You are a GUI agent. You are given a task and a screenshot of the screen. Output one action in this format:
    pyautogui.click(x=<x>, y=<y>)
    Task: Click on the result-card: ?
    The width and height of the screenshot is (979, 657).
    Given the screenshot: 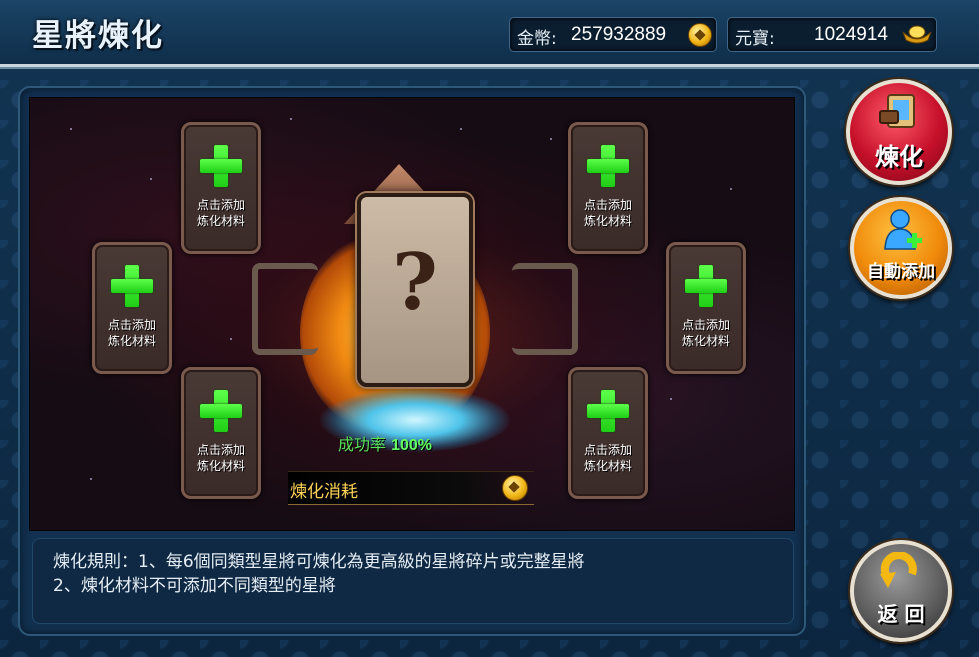 What is the action you would take?
    pyautogui.click(x=415, y=290)
    